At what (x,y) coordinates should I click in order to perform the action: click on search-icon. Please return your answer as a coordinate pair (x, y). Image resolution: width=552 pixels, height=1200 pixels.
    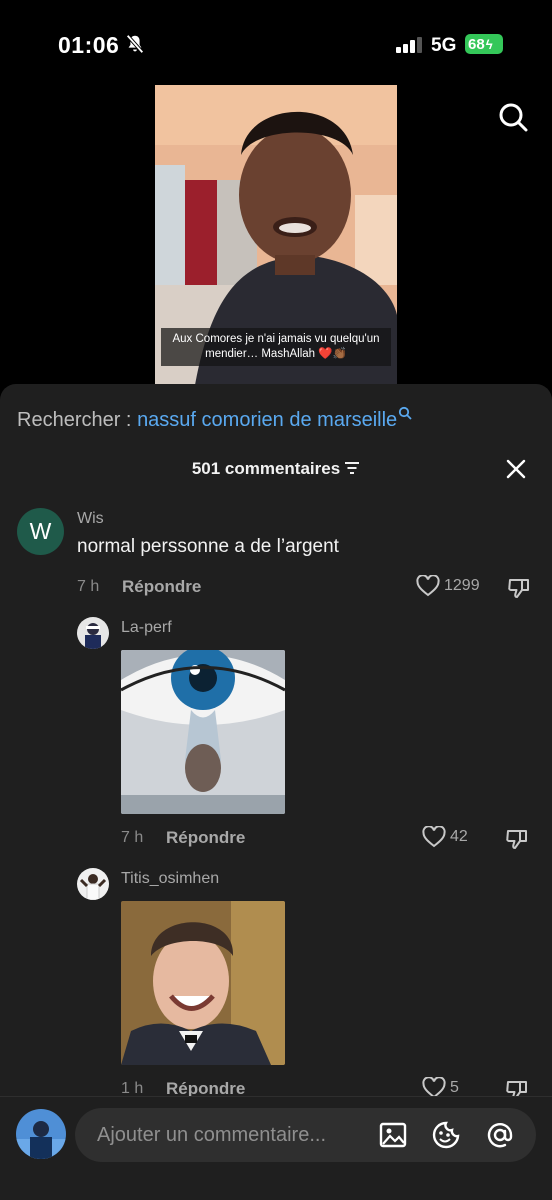
    Looking at the image, I should click on (513, 117).